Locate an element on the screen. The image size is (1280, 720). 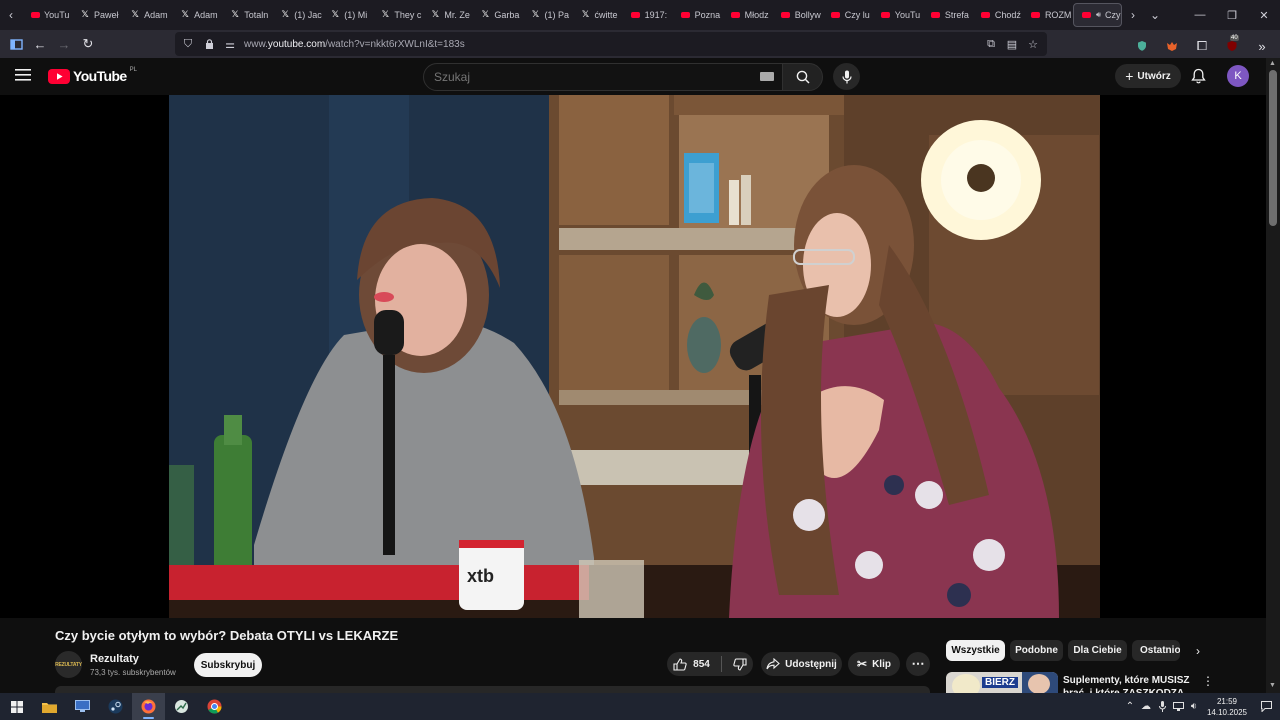
browser-tab: Strefa is located at coordinates (948, 15).